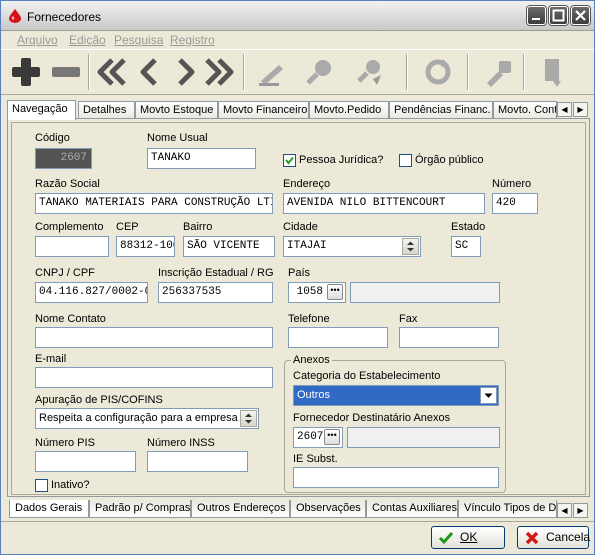 This screenshot has height=555, width=595. I want to click on ok-button: OK, so click(468, 537).